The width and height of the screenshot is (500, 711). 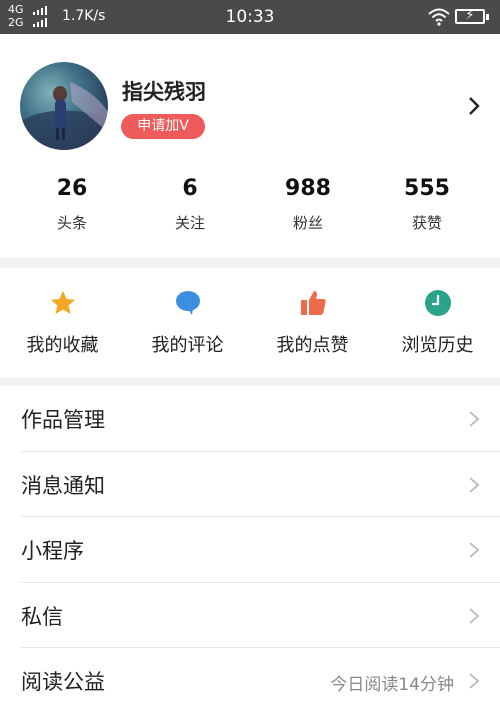 I want to click on menu-item-label: 阅读公益, so click(x=63, y=682).